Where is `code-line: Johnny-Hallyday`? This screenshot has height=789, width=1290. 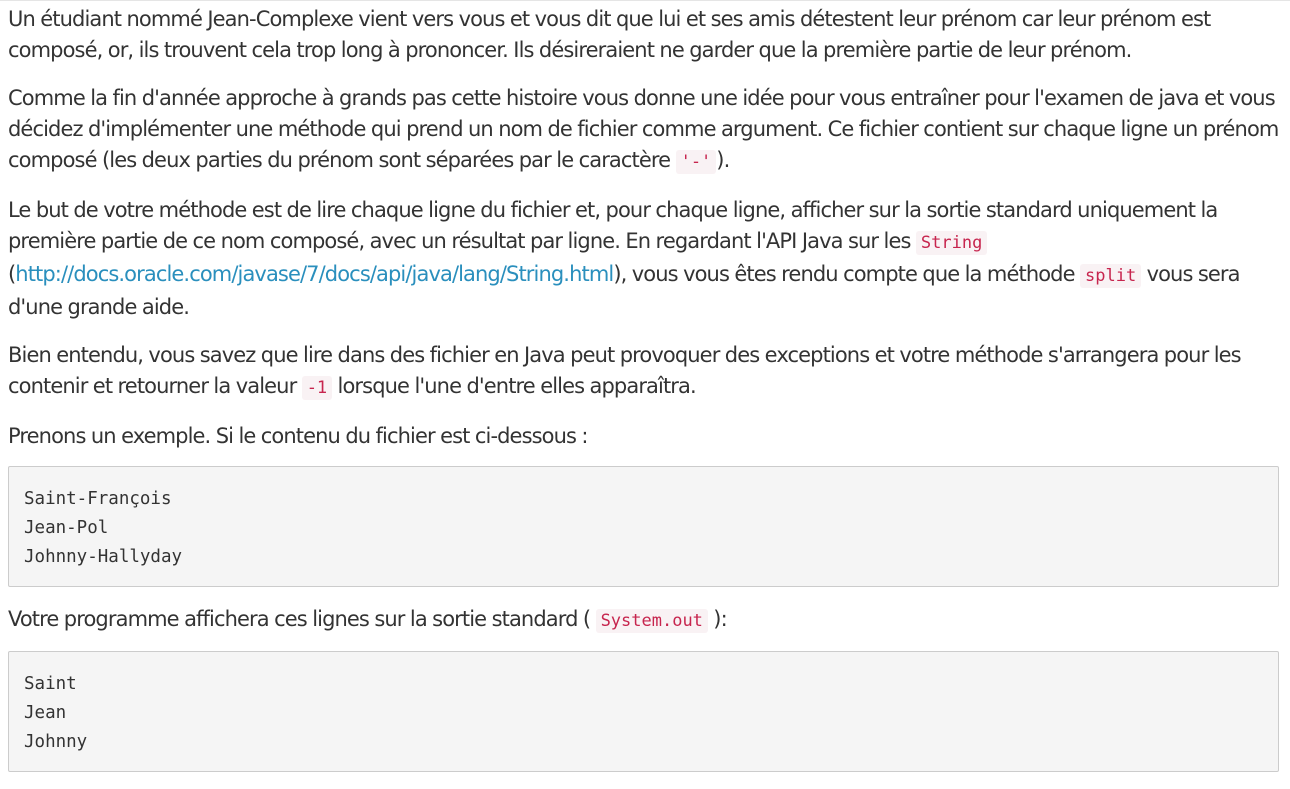
code-line: Johnny-Hallyday is located at coordinates (103, 557).